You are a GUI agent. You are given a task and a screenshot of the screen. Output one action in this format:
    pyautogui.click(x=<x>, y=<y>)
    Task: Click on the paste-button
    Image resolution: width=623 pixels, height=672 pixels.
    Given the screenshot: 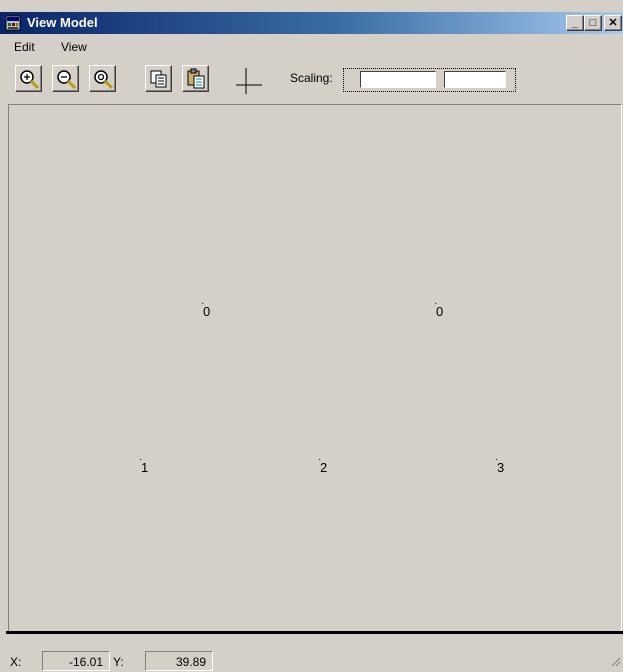 What is the action you would take?
    pyautogui.click(x=195, y=78)
    